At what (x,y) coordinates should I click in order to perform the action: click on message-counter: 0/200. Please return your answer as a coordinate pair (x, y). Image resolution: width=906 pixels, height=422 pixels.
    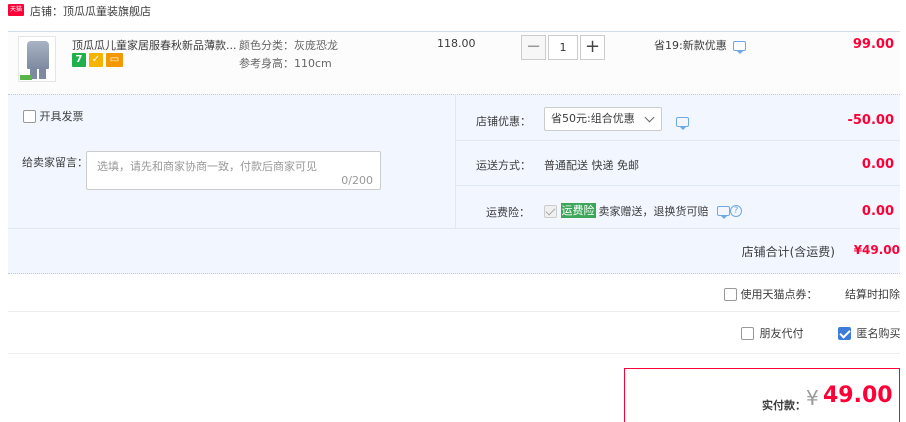
    Looking at the image, I should click on (357, 180).